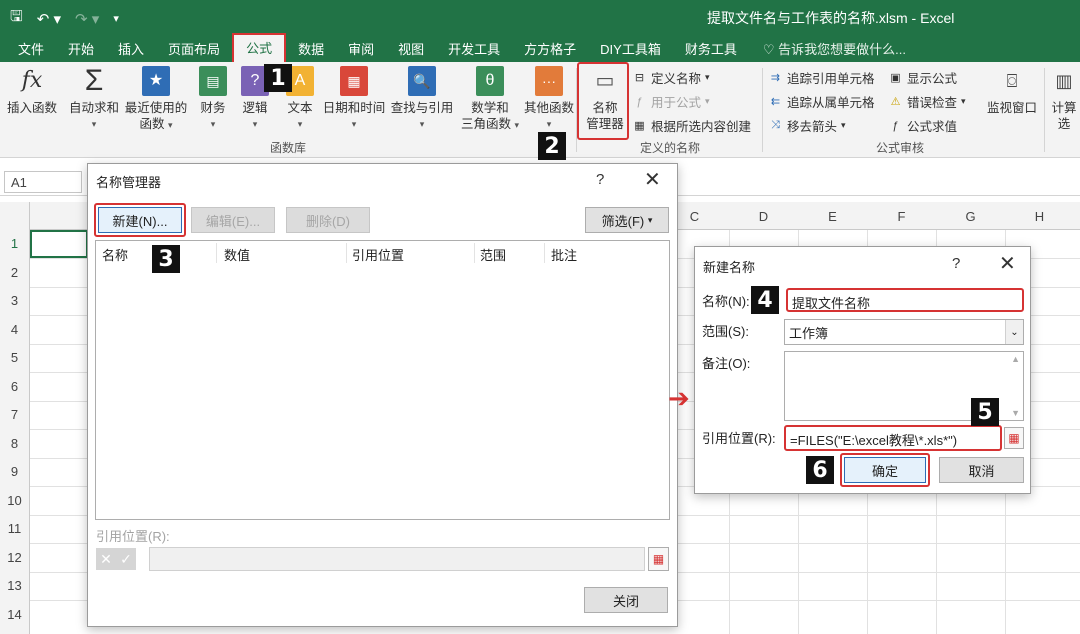 The height and width of the screenshot is (634, 1080). I want to click on highlight-ok-button, so click(885, 470).